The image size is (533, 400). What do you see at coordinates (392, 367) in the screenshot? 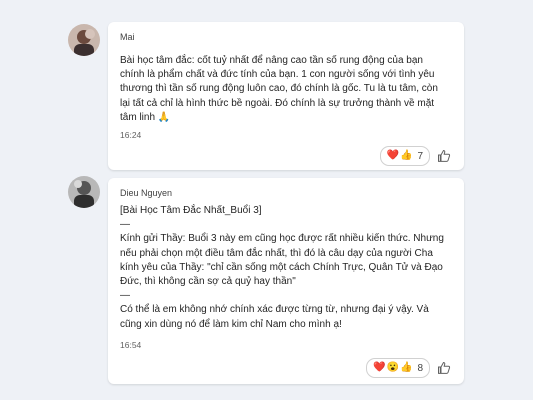
I see `surprised-emoji: 😮` at bounding box center [392, 367].